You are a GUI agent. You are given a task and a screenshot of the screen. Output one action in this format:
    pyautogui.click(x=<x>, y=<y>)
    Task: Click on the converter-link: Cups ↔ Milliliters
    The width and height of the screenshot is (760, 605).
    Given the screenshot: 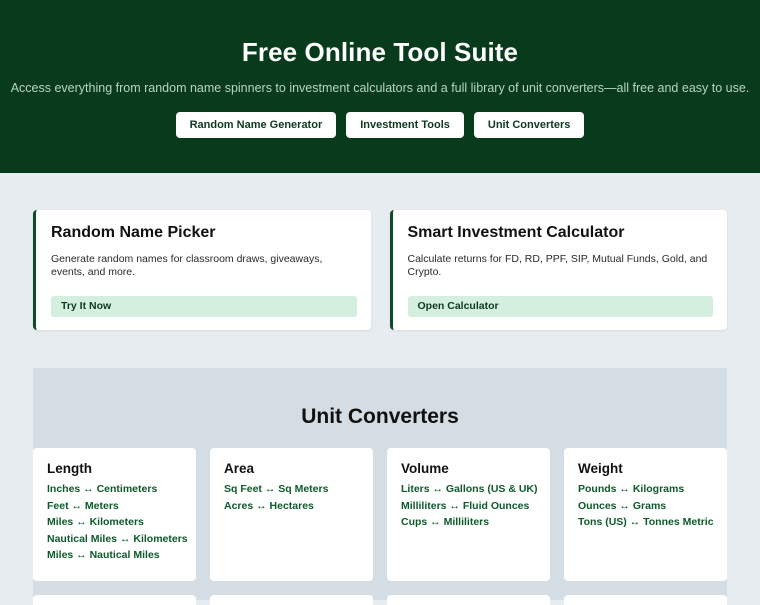 What is the action you would take?
    pyautogui.click(x=475, y=522)
    